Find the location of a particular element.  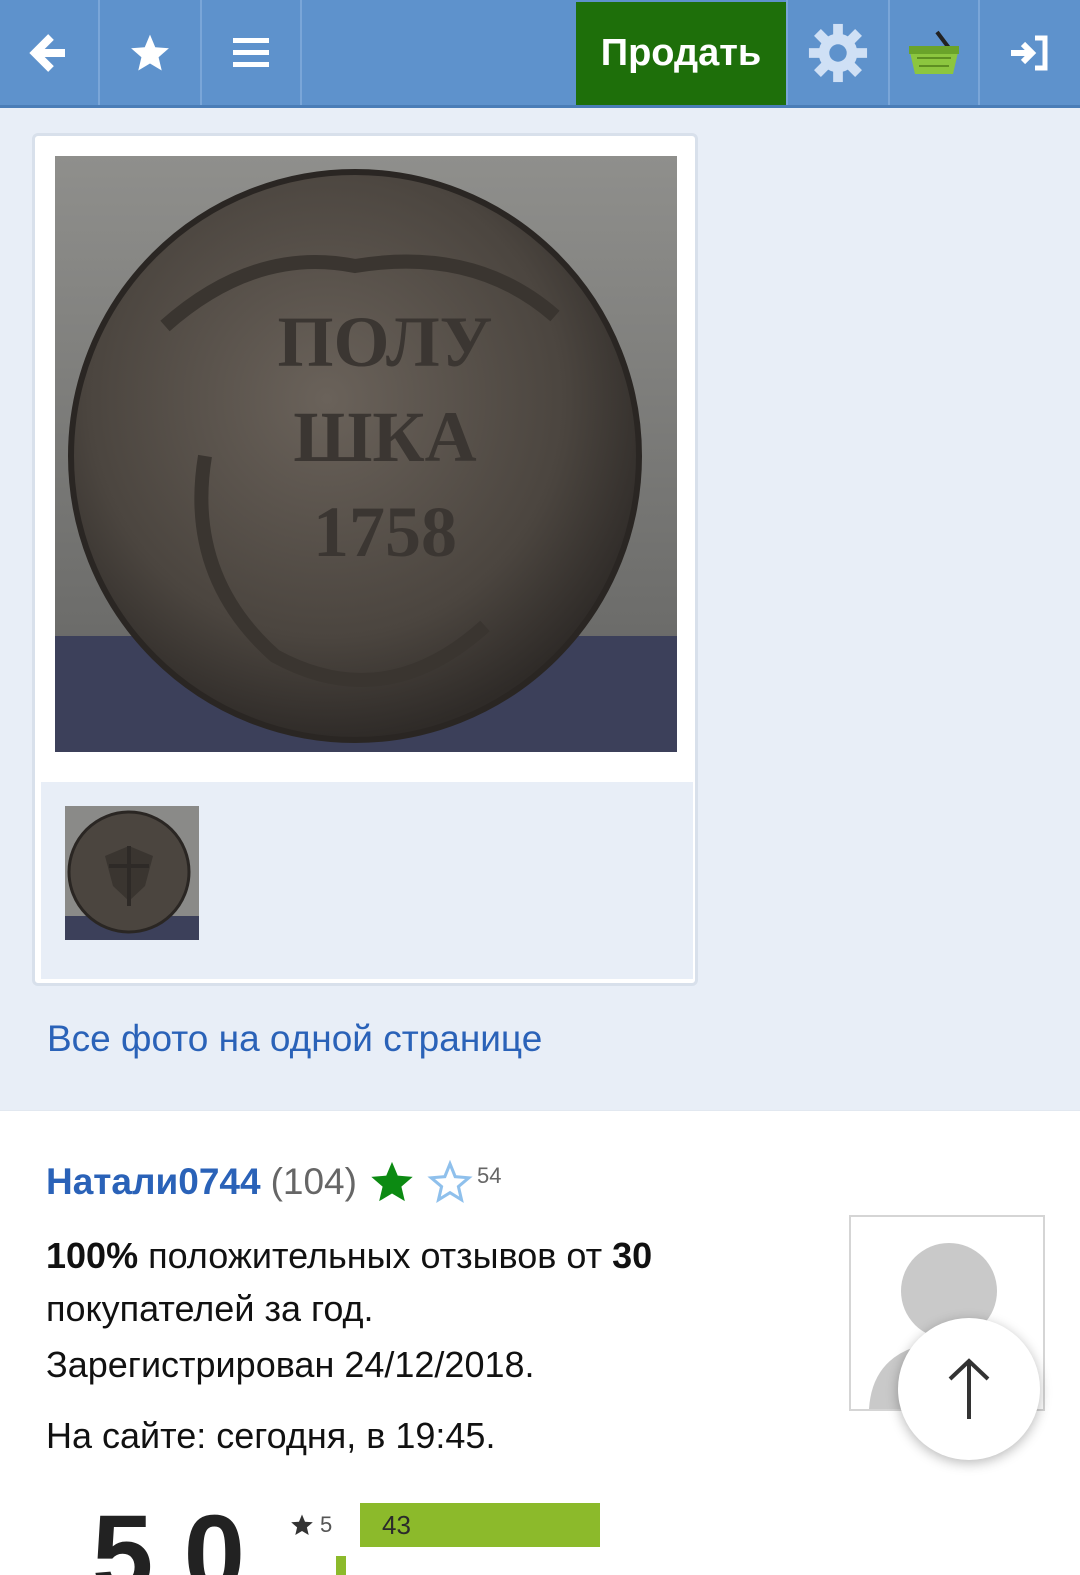

thumbnail is located at coordinates (132, 873).